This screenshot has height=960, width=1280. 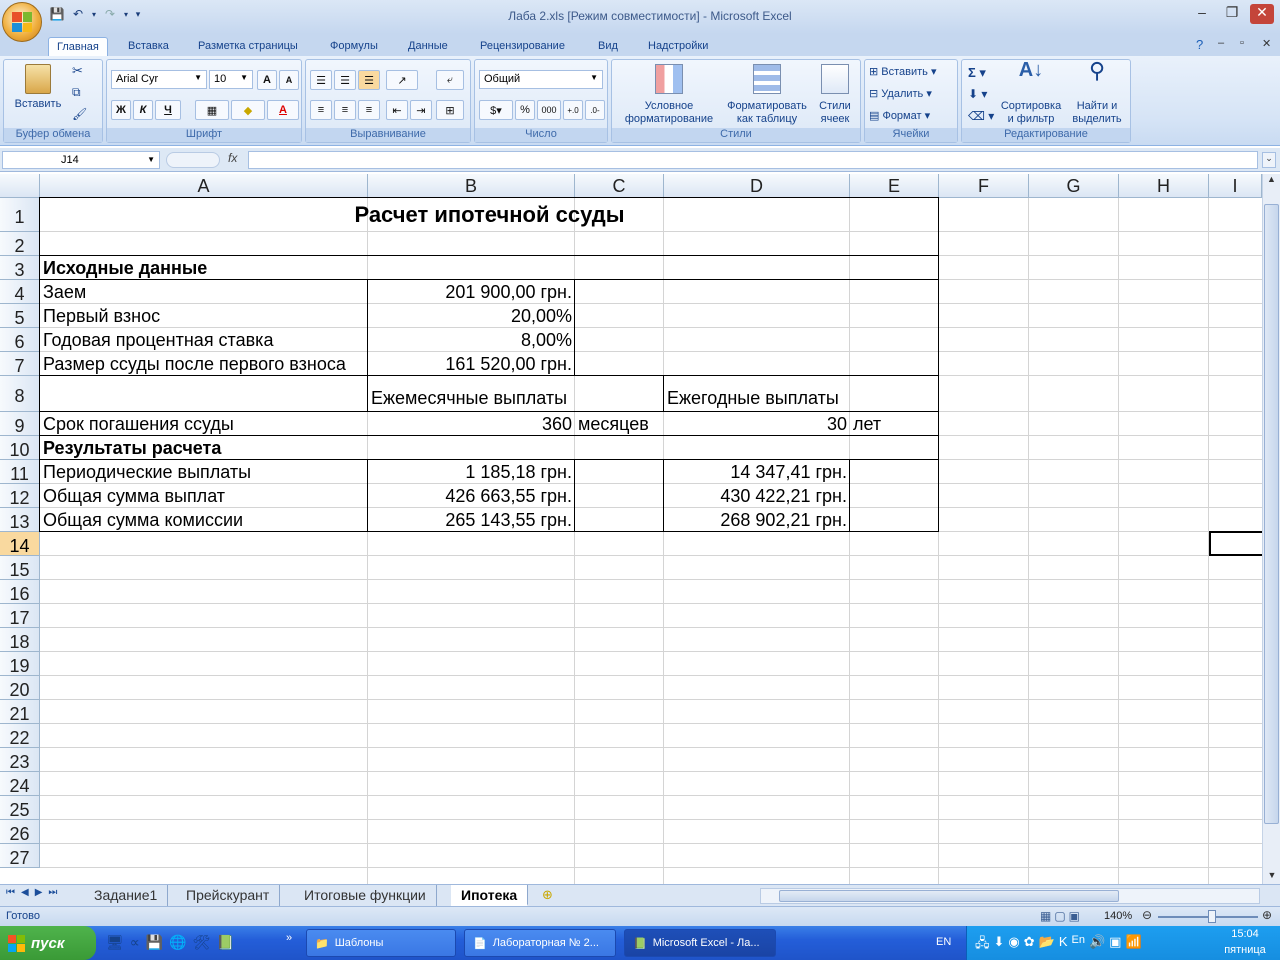 I want to click on cell-b13: 265 143,55 грн., so click(x=471, y=520).